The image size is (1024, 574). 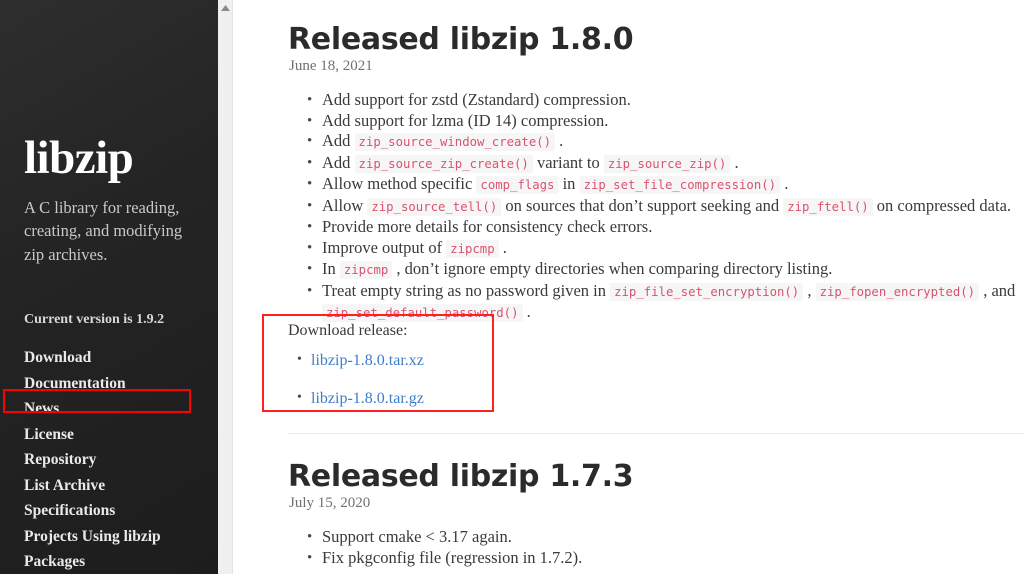 What do you see at coordinates (119, 409) in the screenshot?
I see `sidebar-item-news: News` at bounding box center [119, 409].